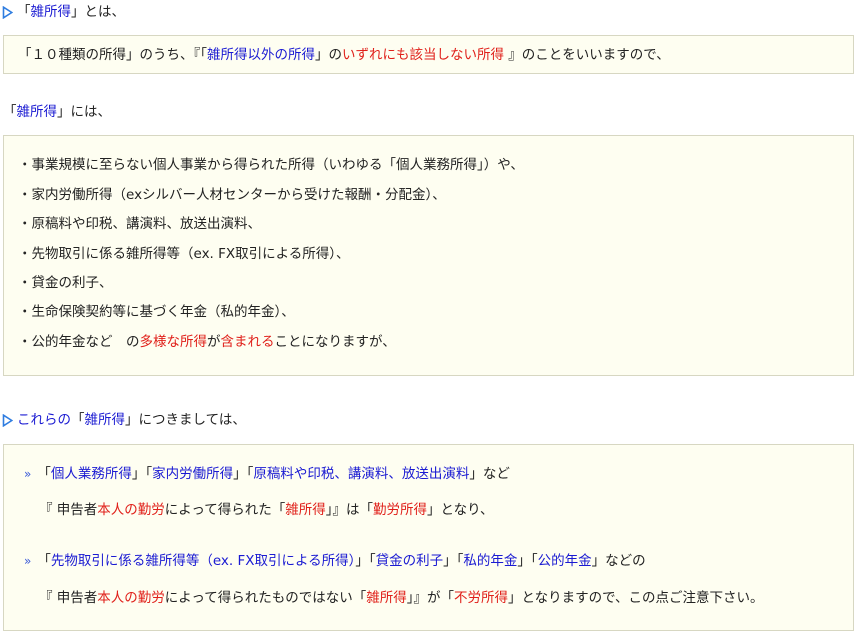 The height and width of the screenshot is (636, 860). I want to click on list-item: ・貸金の利子、, so click(65, 283).